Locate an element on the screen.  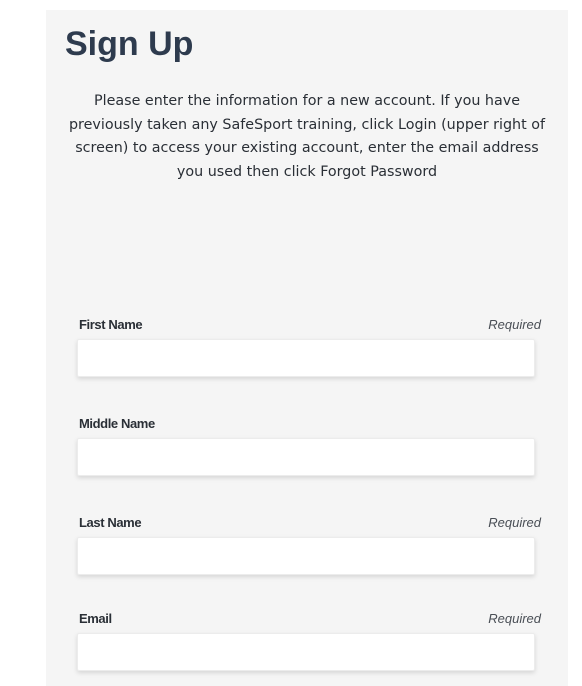
email-field: Email Required is located at coordinates (309, 640).